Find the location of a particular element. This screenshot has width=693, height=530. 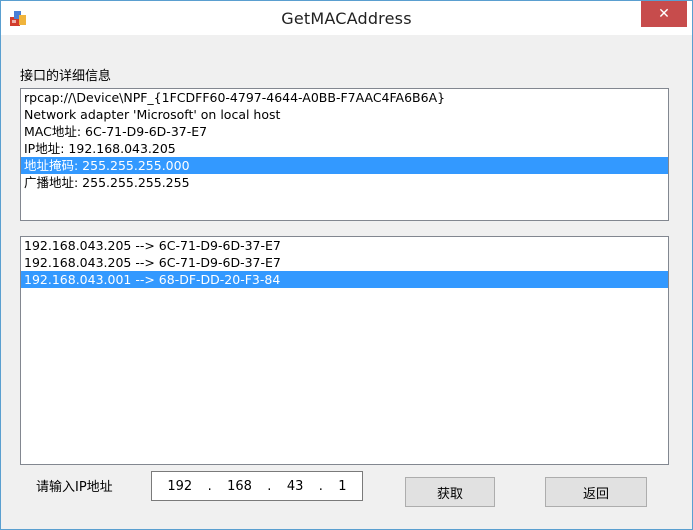

close-button: ✕ is located at coordinates (664, 14).